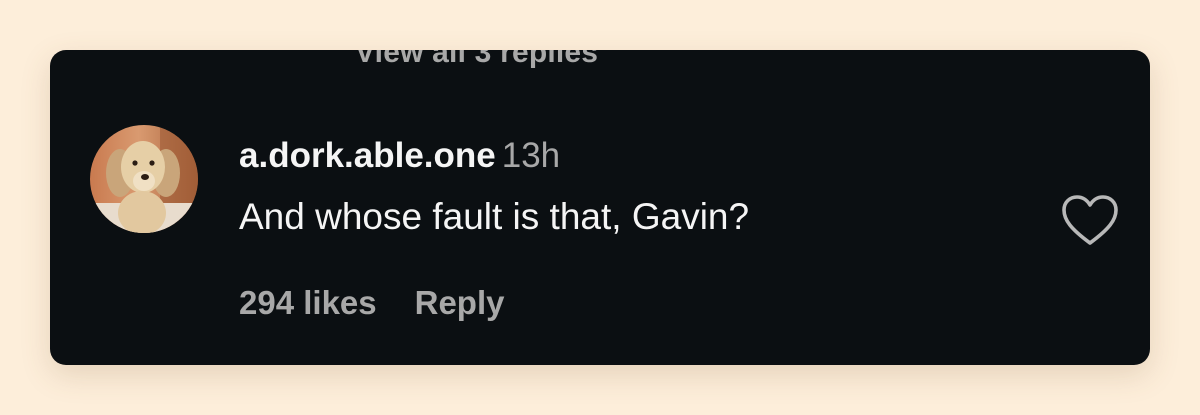 This screenshot has width=1200, height=415. I want to click on reply-button: Reply, so click(460, 302).